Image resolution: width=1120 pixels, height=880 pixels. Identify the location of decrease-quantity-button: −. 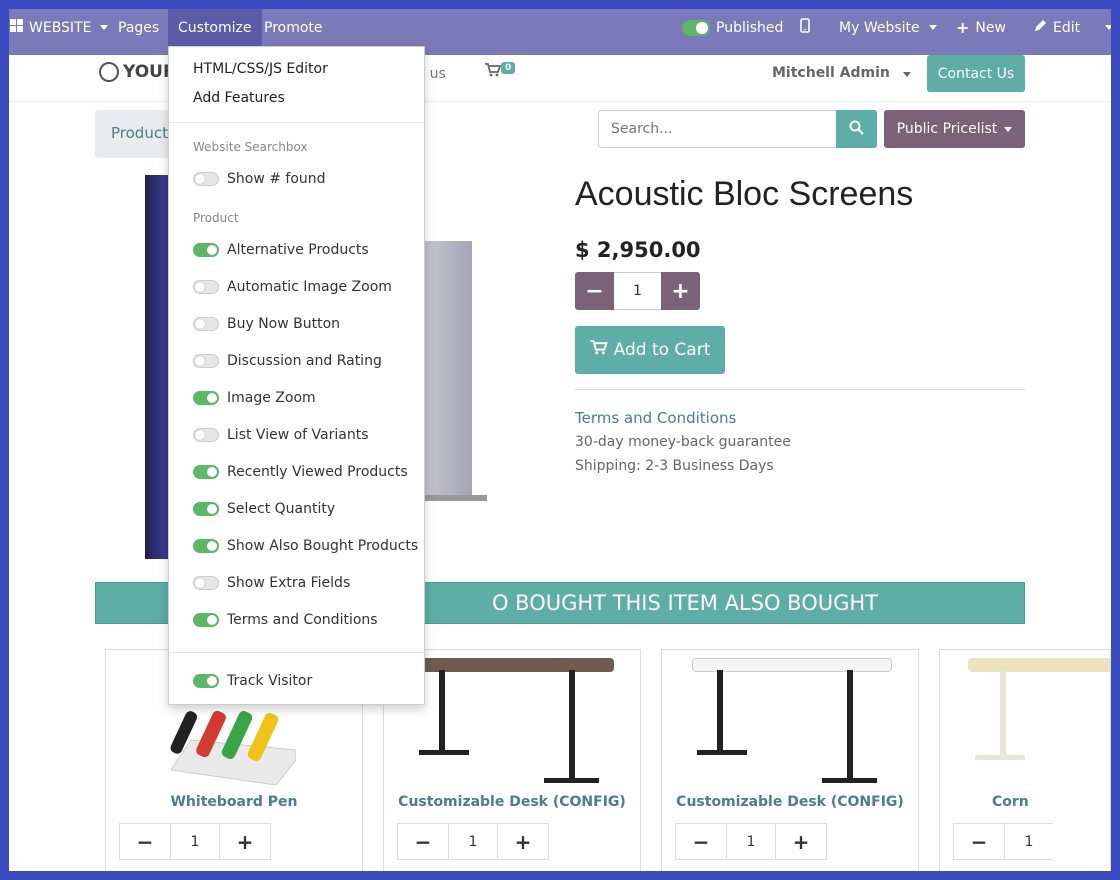
(594, 291).